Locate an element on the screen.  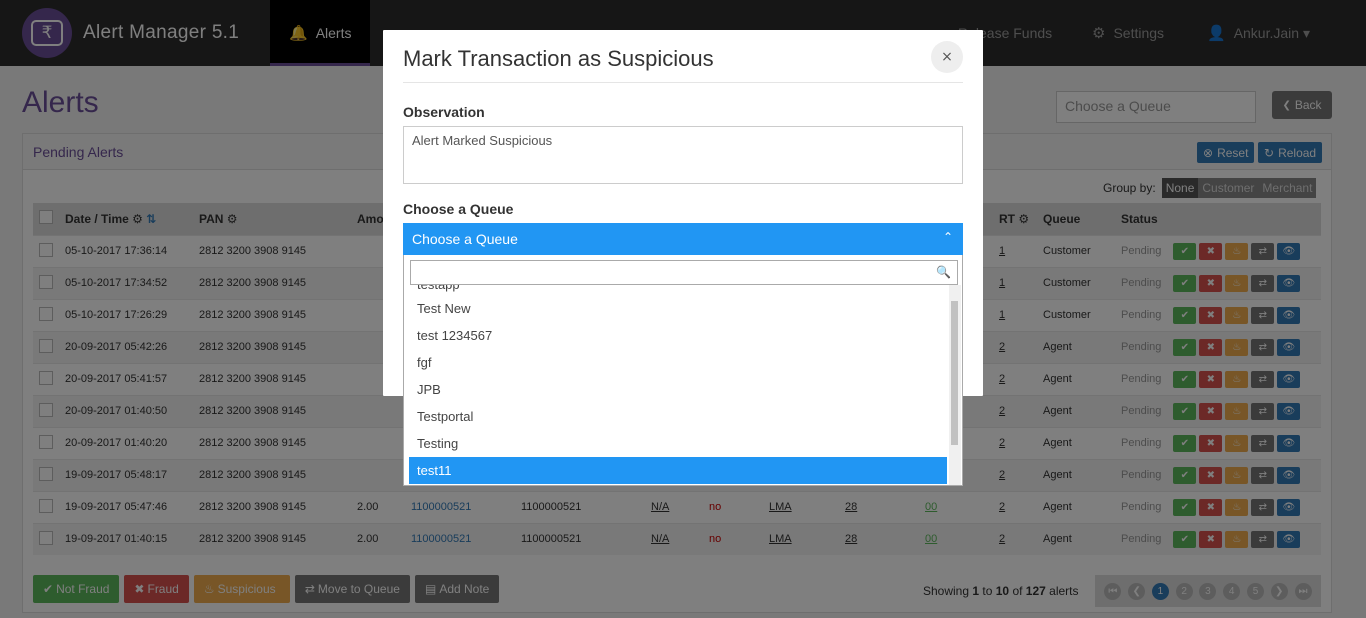
dropdown-scrollbar is located at coordinates (955, 385).